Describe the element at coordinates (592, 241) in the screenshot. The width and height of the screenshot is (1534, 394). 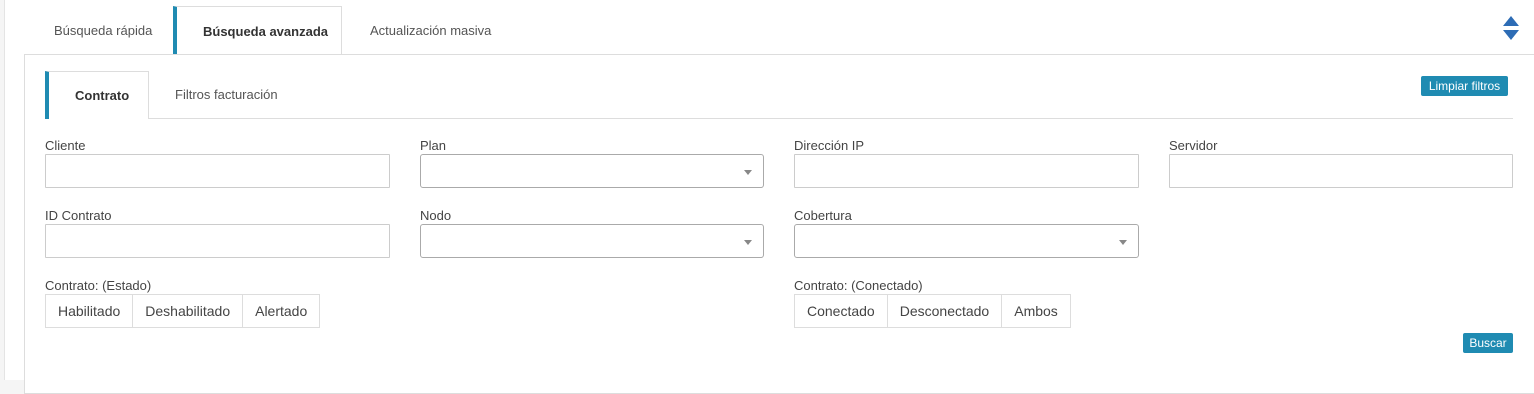
I see `nodo-select` at that location.